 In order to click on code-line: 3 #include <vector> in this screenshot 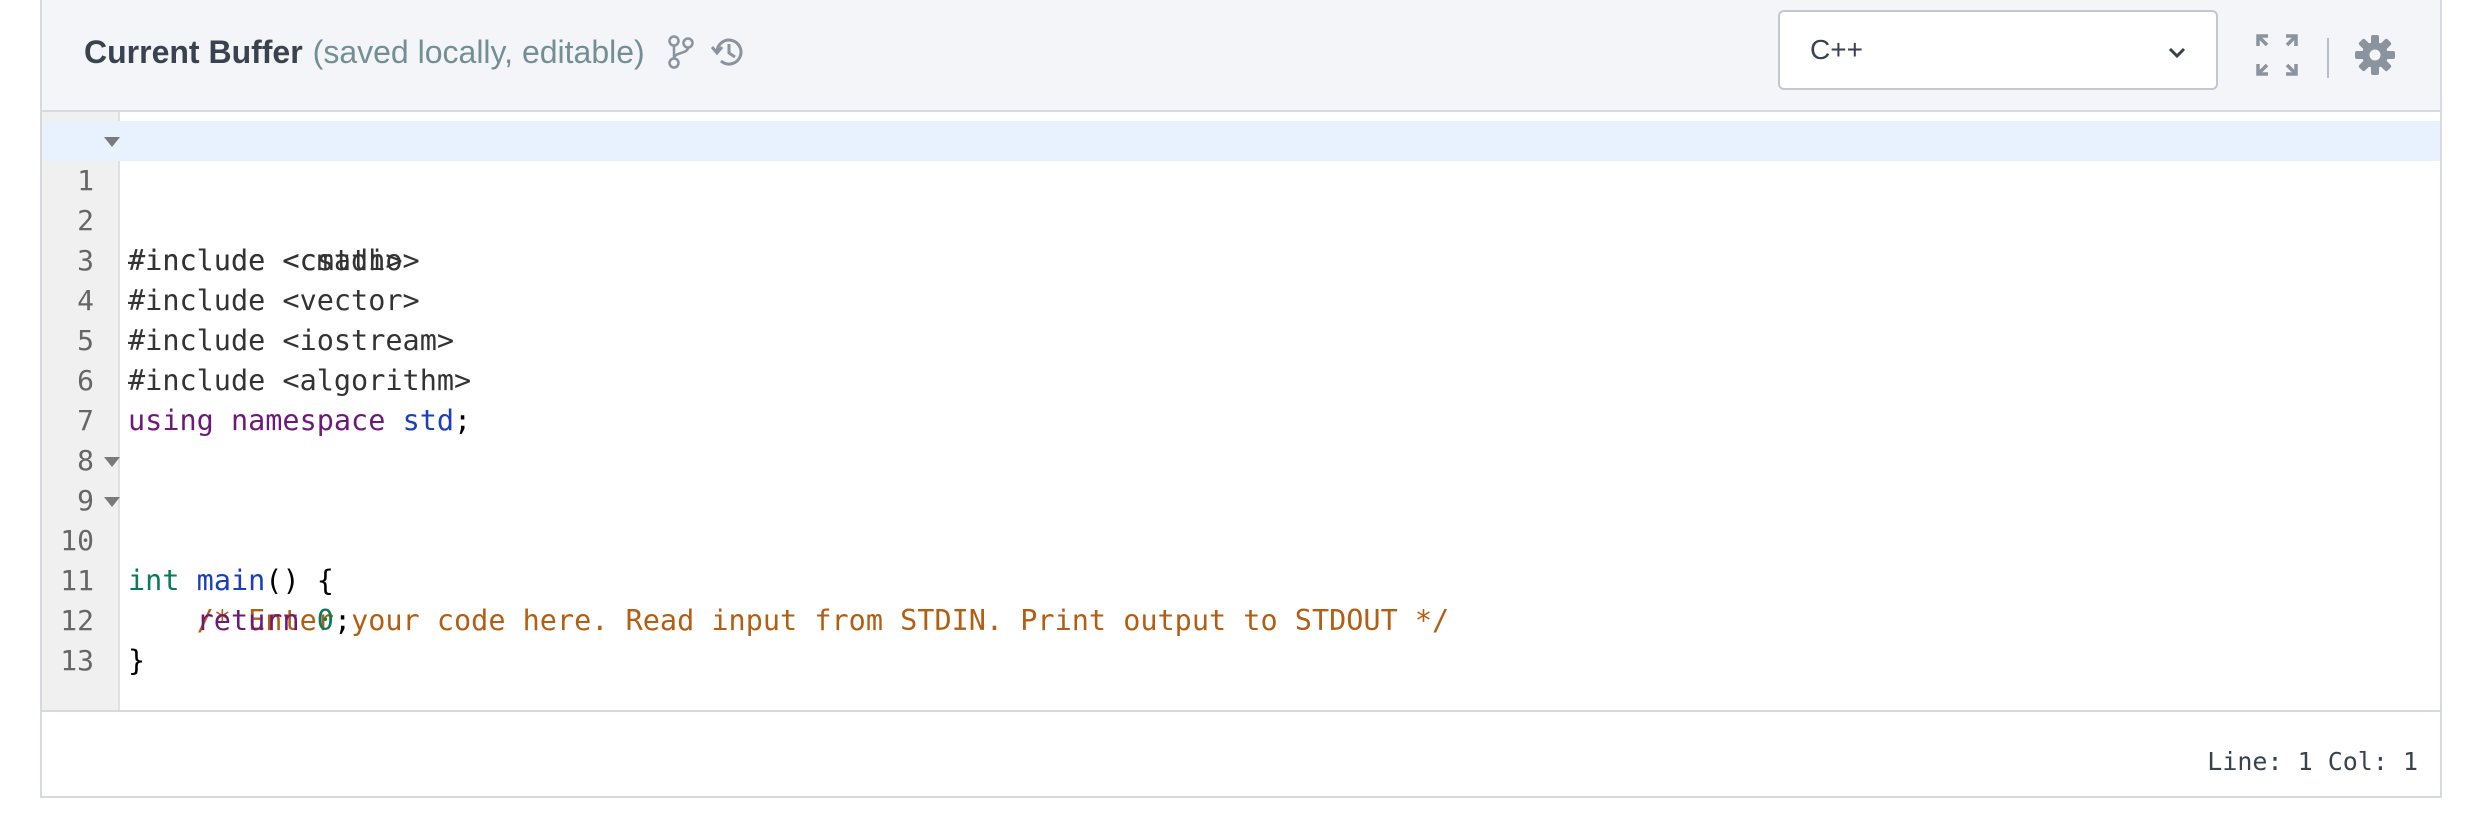, I will do `click(1241, 259)`.